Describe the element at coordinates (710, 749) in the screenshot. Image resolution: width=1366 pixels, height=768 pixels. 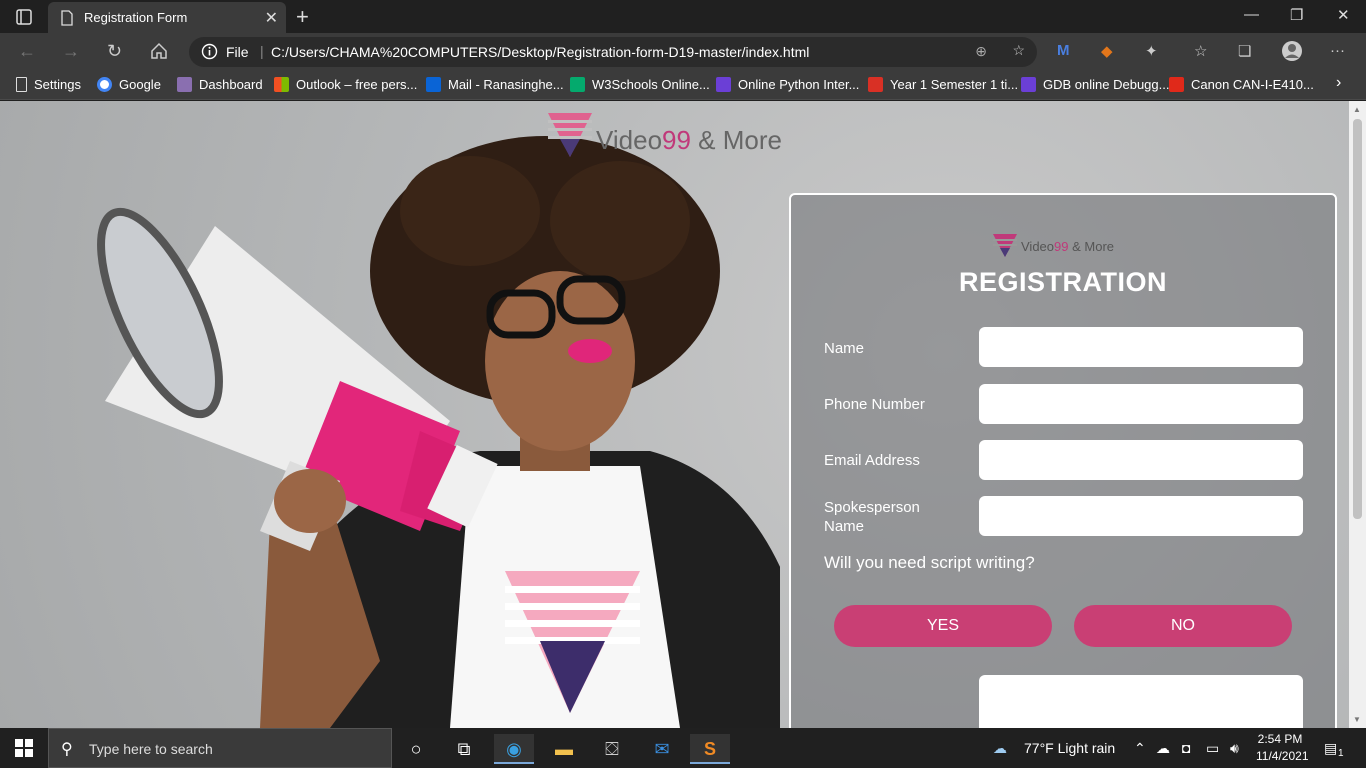
I see `sublime-text-icon: S` at that location.